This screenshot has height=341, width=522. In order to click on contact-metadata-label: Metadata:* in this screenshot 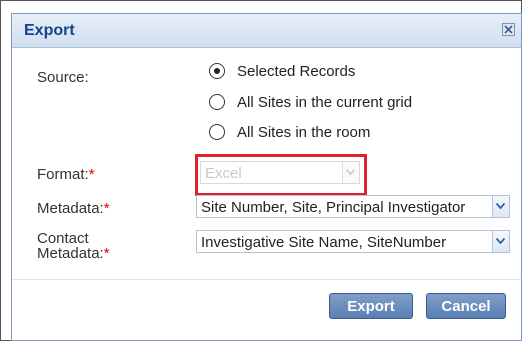, I will do `click(73, 253)`.